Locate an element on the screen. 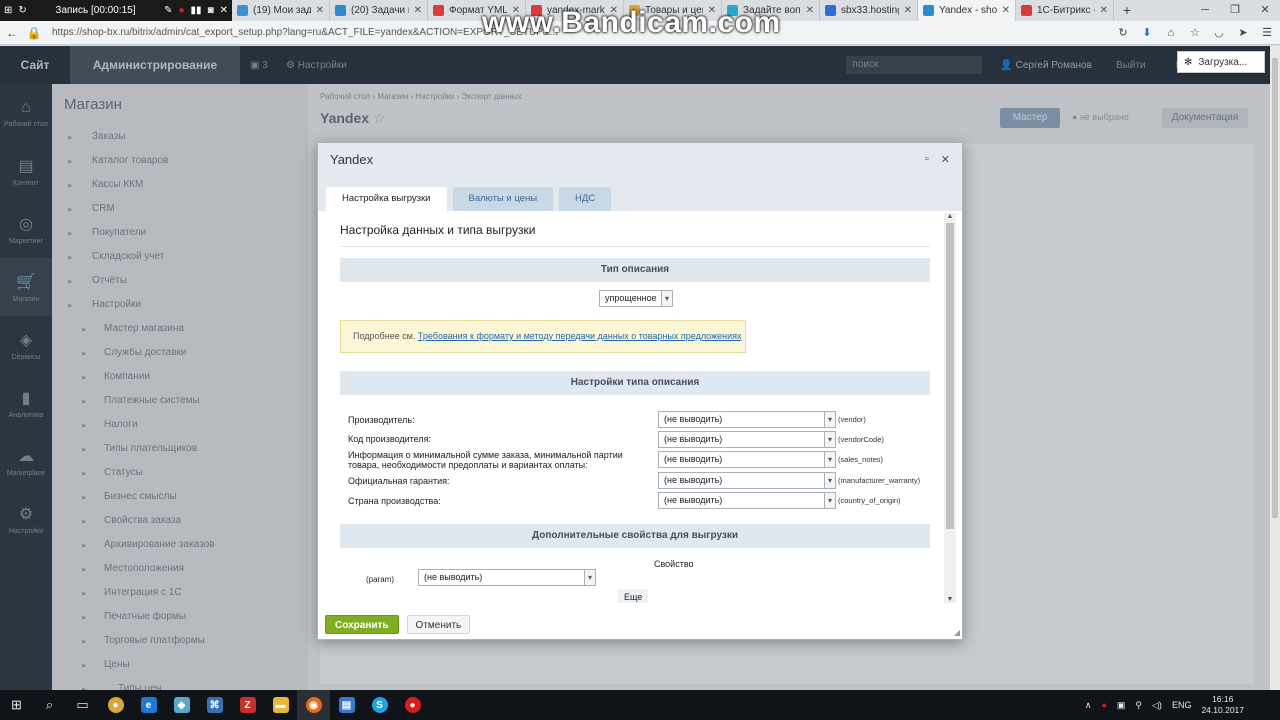  description-type-header: Тип описания is located at coordinates (635, 270).